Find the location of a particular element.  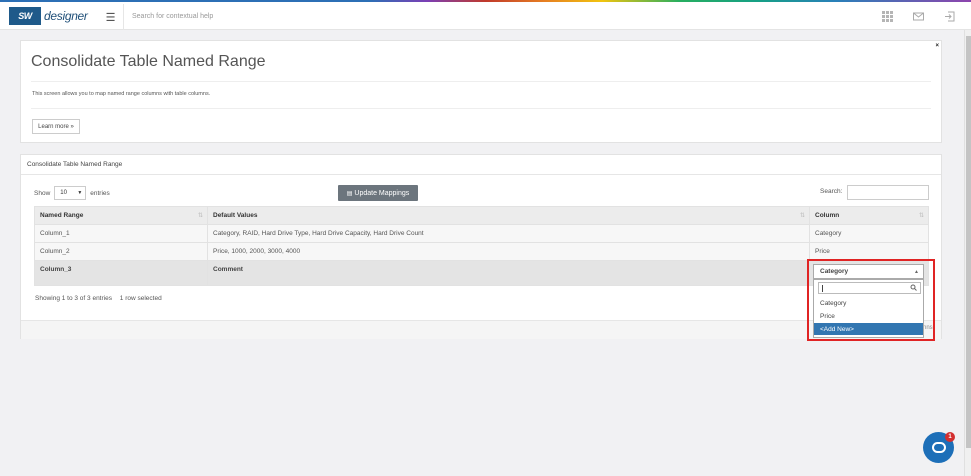

cell-named-range: Column_2 is located at coordinates (121, 251).